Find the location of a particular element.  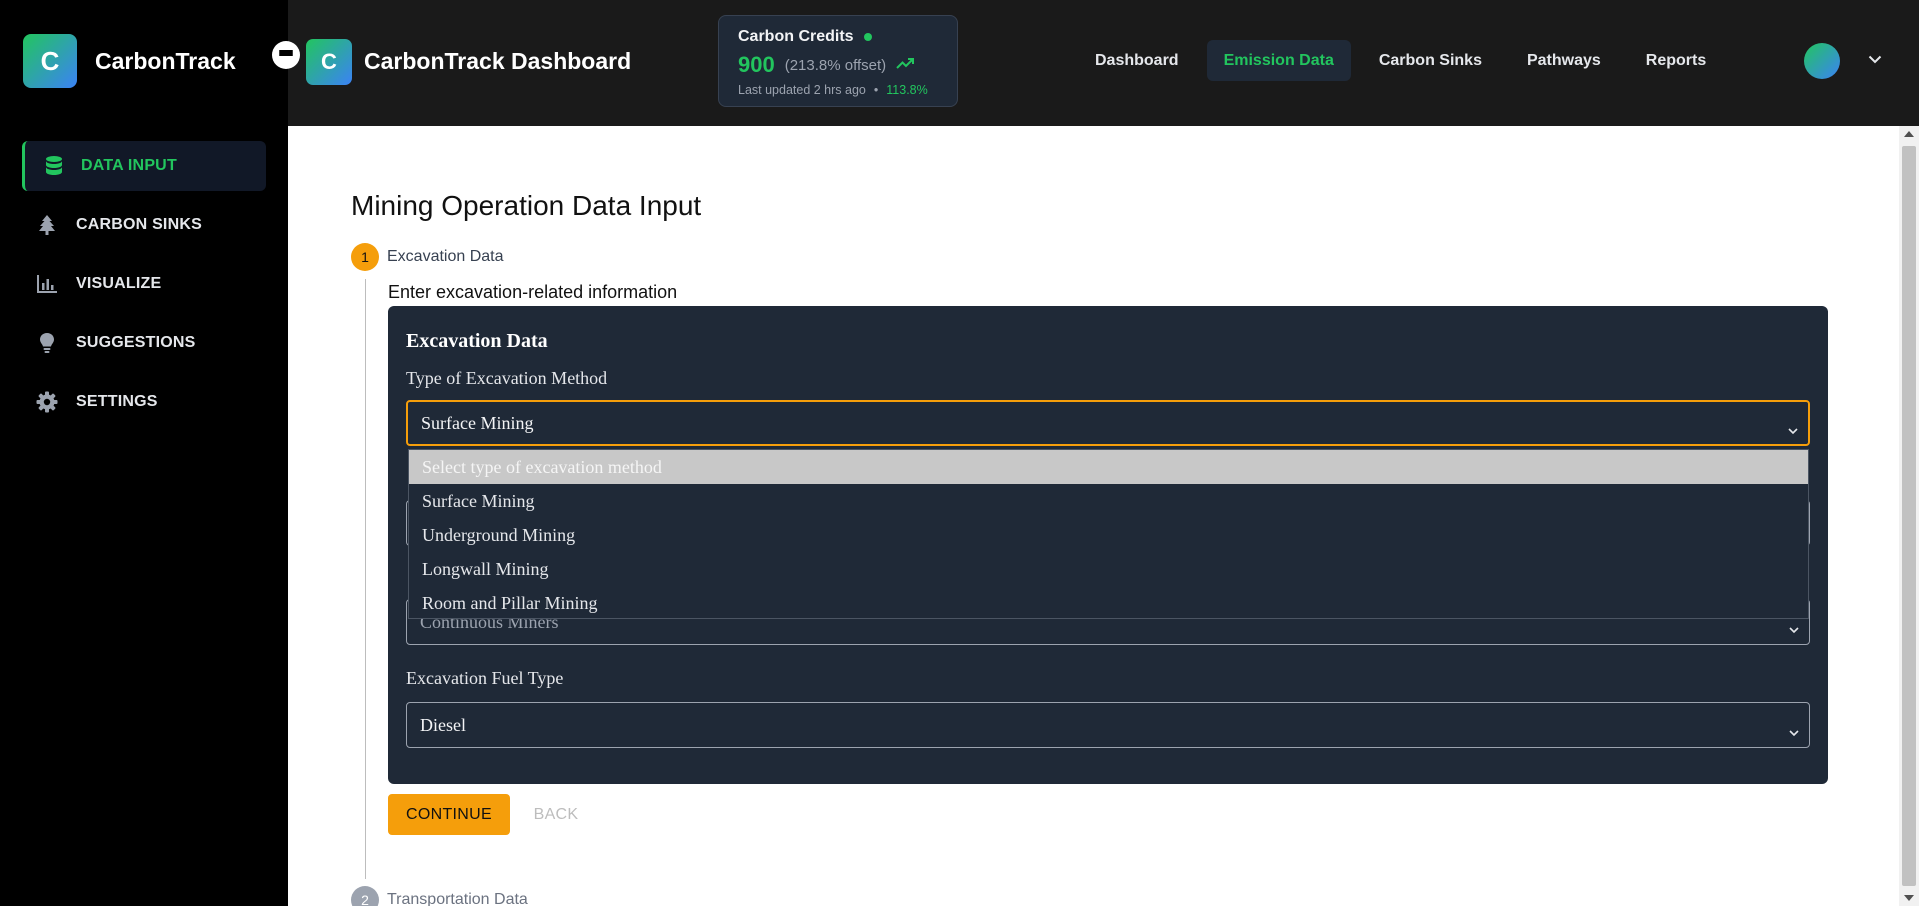

credits-label: Carbon Credits is located at coordinates (796, 36).